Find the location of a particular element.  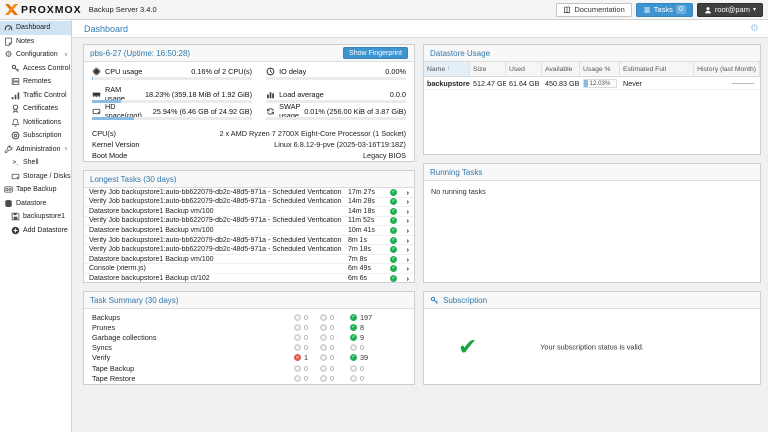

key-icon is located at coordinates (434, 300).